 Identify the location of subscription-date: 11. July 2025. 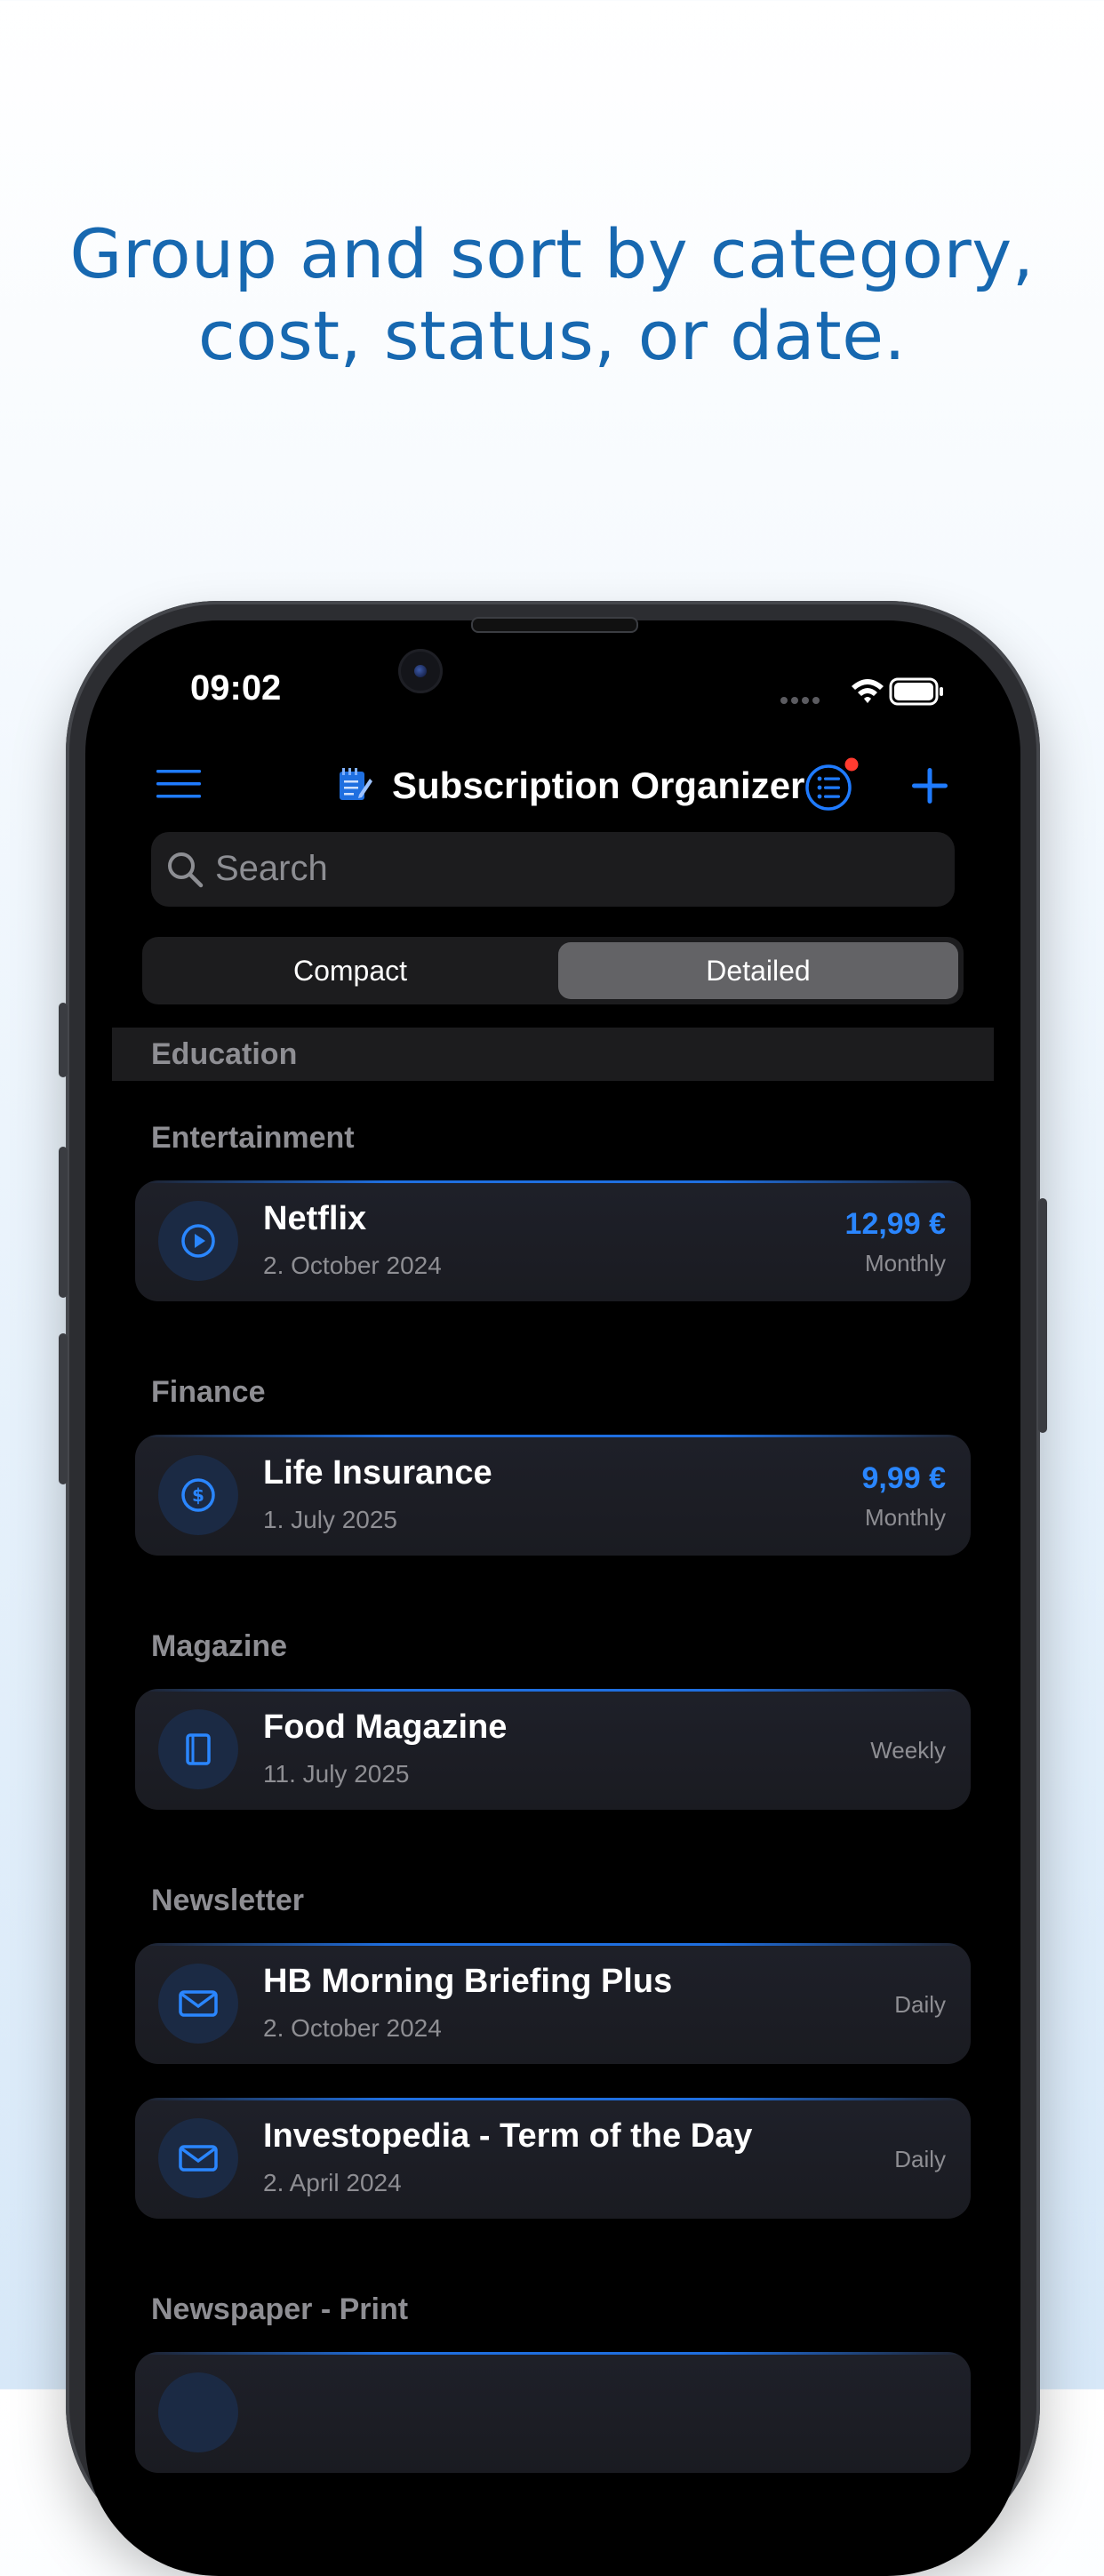
(336, 1774).